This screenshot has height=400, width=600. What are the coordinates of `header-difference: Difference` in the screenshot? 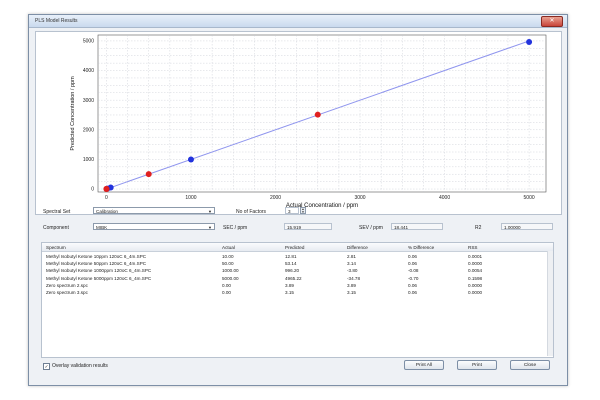 It's located at (357, 247).